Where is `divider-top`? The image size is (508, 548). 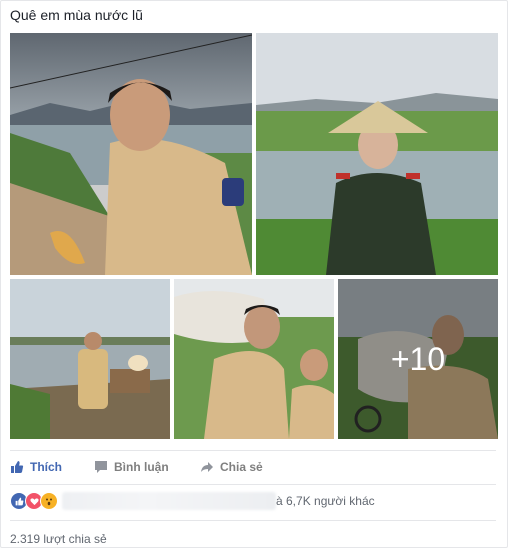 divider-top is located at coordinates (253, 450).